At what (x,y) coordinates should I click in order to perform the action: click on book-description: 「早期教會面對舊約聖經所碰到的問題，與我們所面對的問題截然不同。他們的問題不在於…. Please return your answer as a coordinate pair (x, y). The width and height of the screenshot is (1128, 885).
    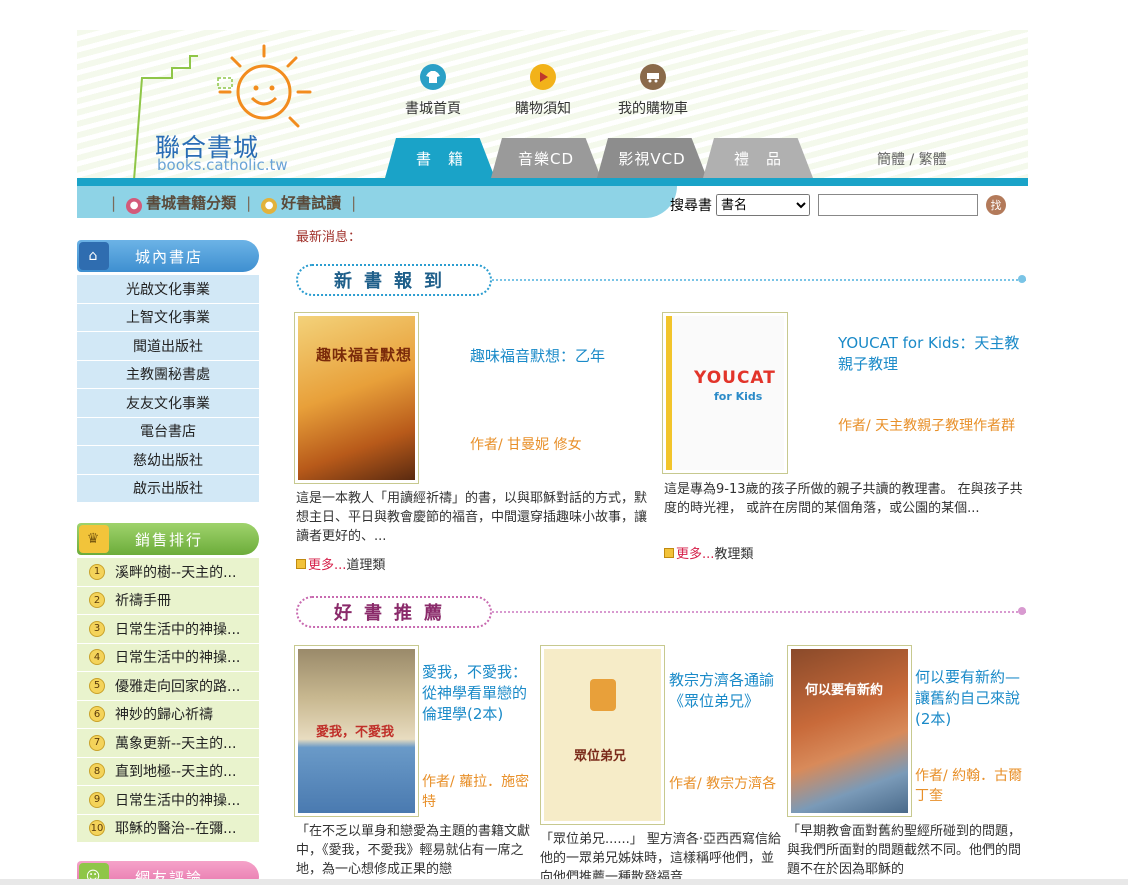
    Looking at the image, I should click on (904, 850).